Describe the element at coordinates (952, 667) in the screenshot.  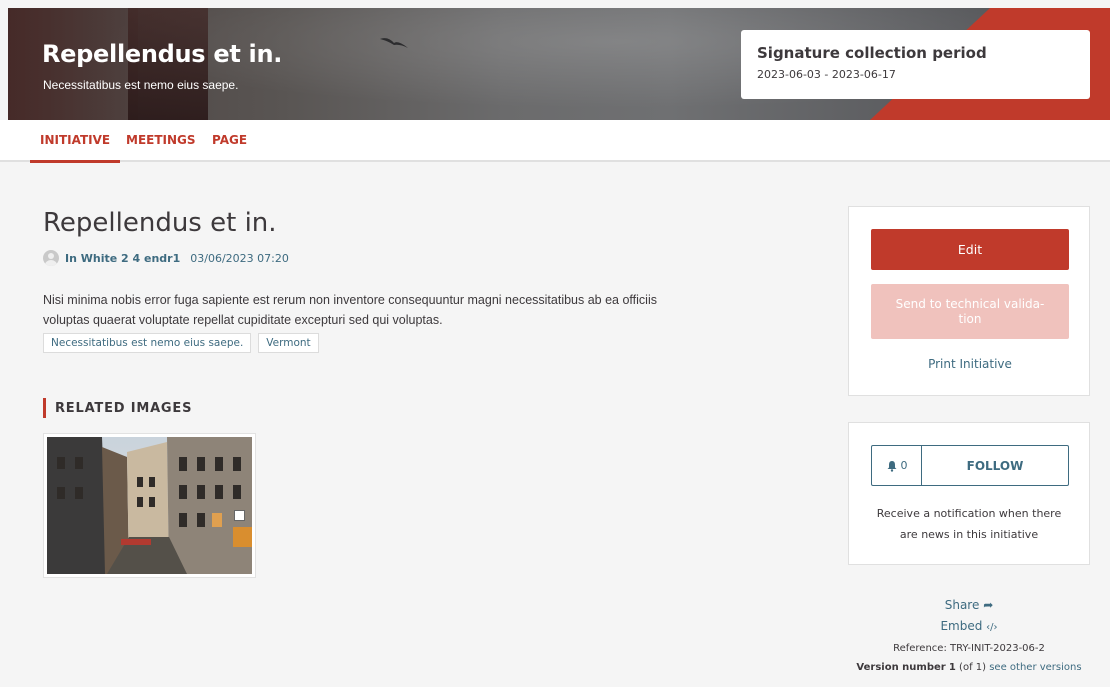
I see `version-number: 1` at that location.